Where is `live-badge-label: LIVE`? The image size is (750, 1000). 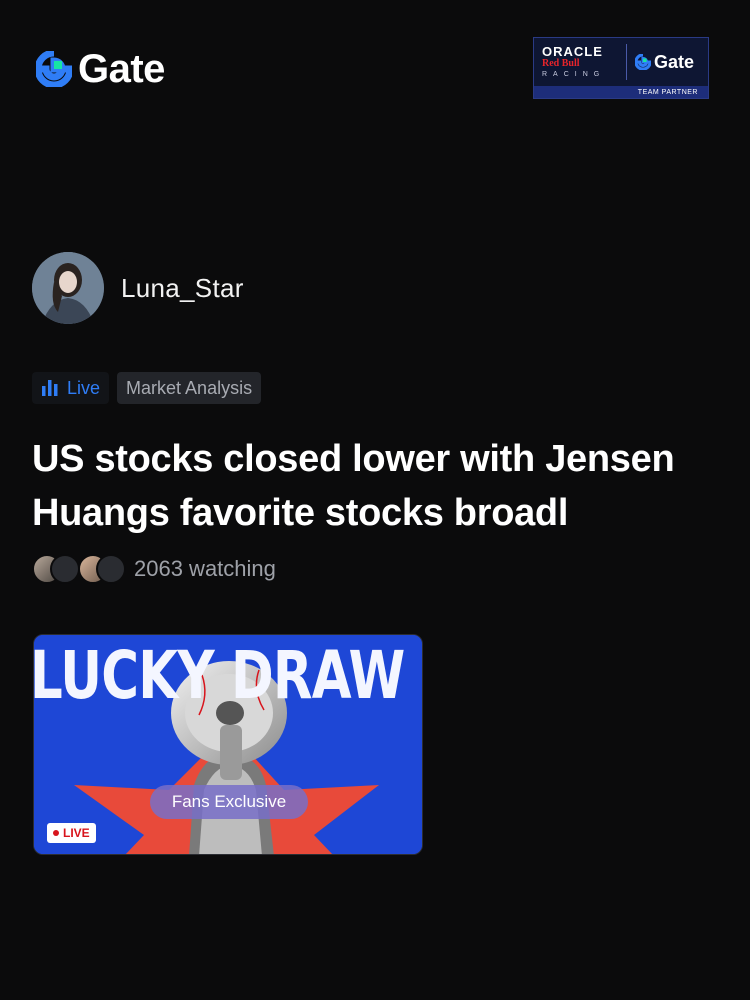 live-badge-label: LIVE is located at coordinates (76, 833).